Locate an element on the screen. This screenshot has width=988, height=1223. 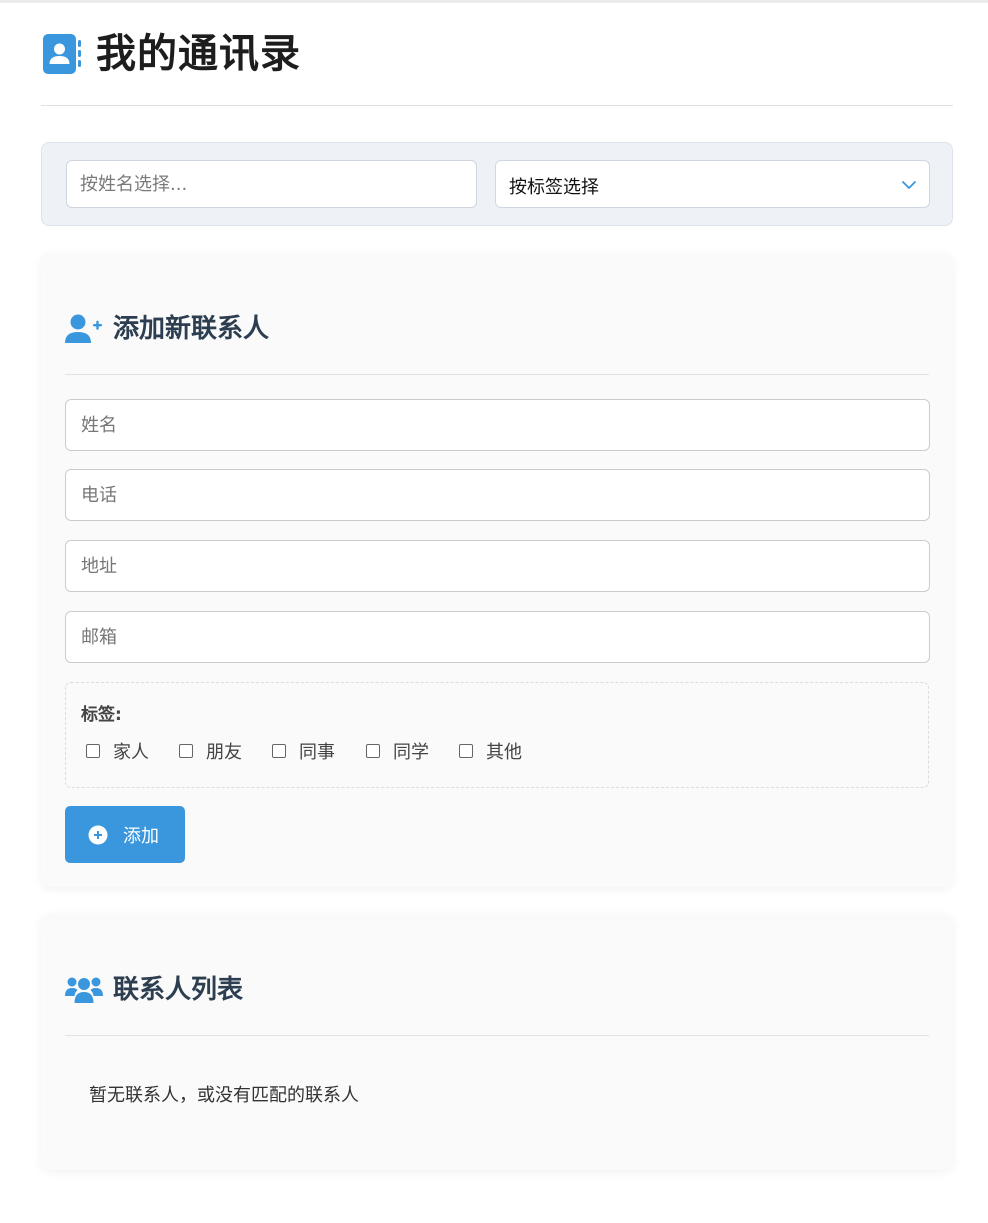
tag-filter-select: 按标签选择 is located at coordinates (712, 184).